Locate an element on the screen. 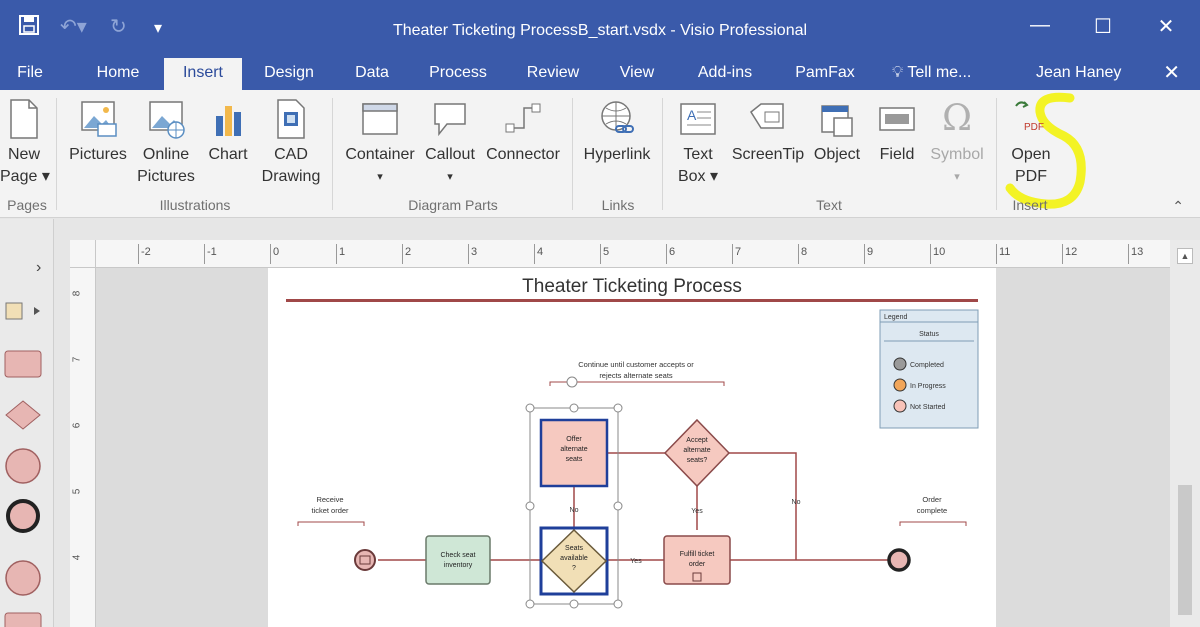  open-pdf-label-1: Open is located at coordinates (1031, 154).